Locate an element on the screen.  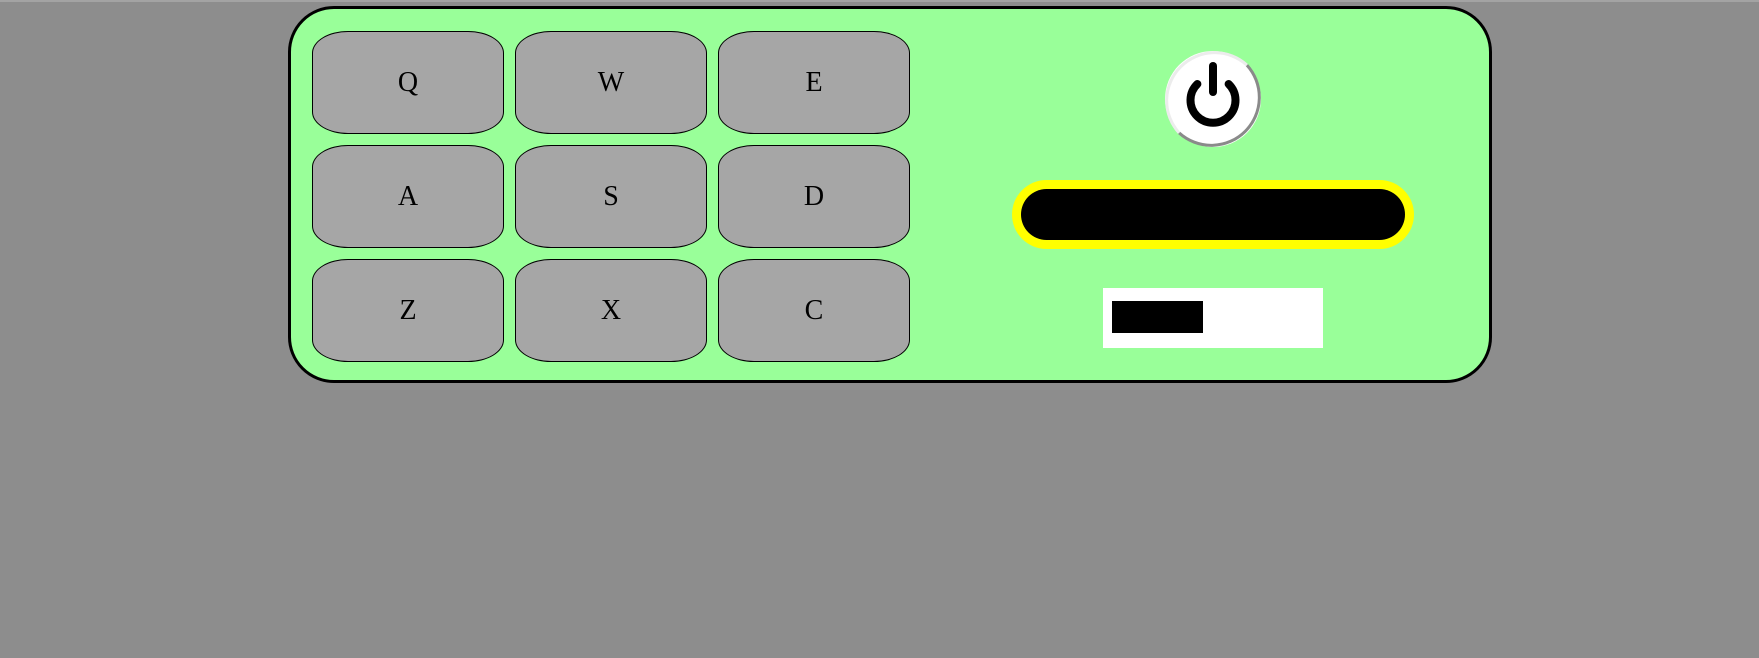
display-screen is located at coordinates (1213, 214).